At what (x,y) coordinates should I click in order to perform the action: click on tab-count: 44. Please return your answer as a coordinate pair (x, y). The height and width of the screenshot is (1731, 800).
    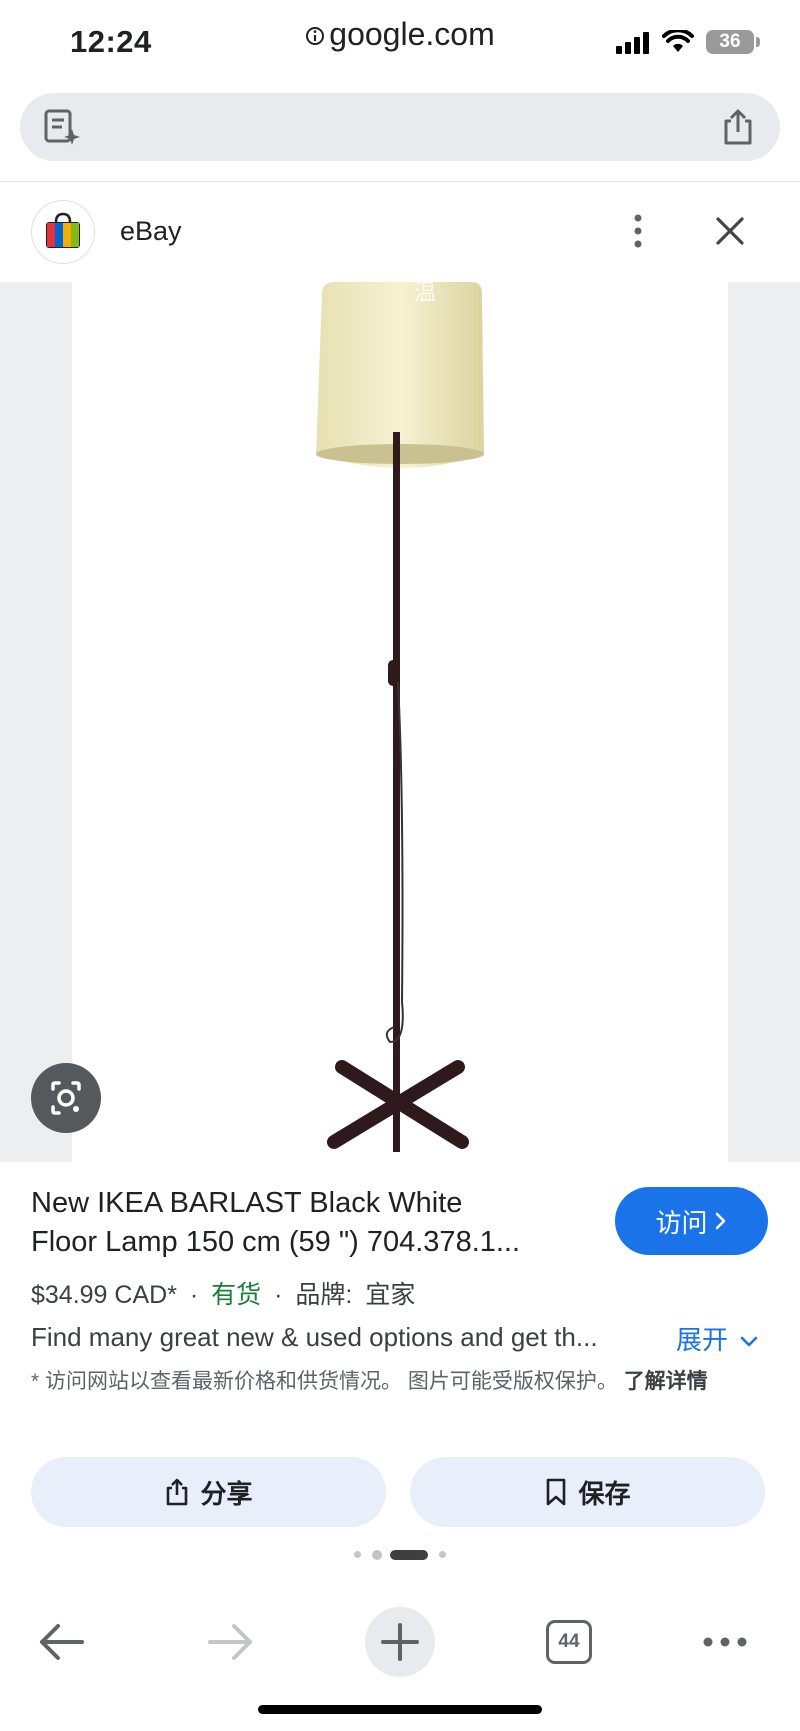
    Looking at the image, I should click on (569, 1641).